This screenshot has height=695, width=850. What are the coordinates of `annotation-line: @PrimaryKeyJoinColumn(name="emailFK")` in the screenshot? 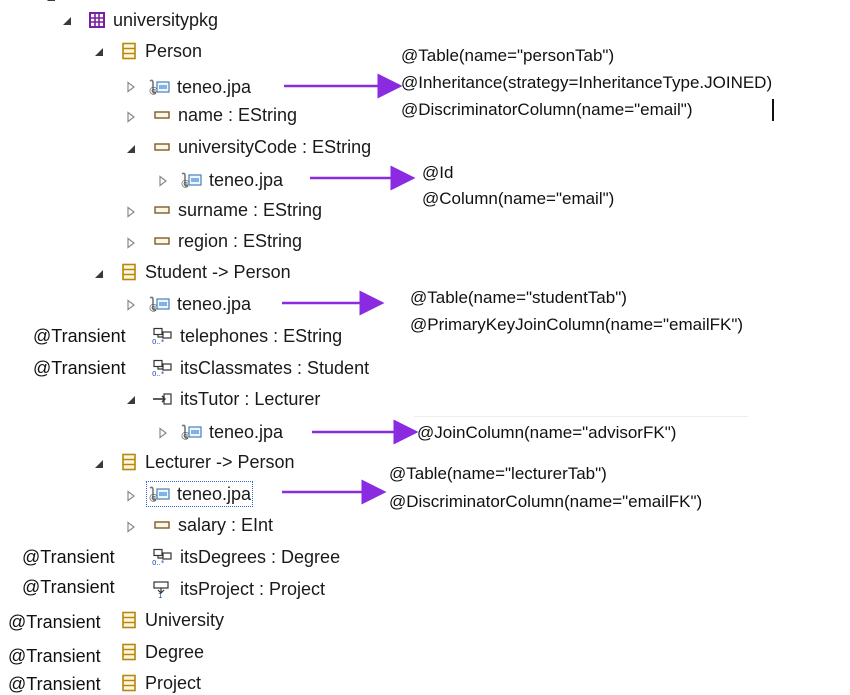 It's located at (577, 324).